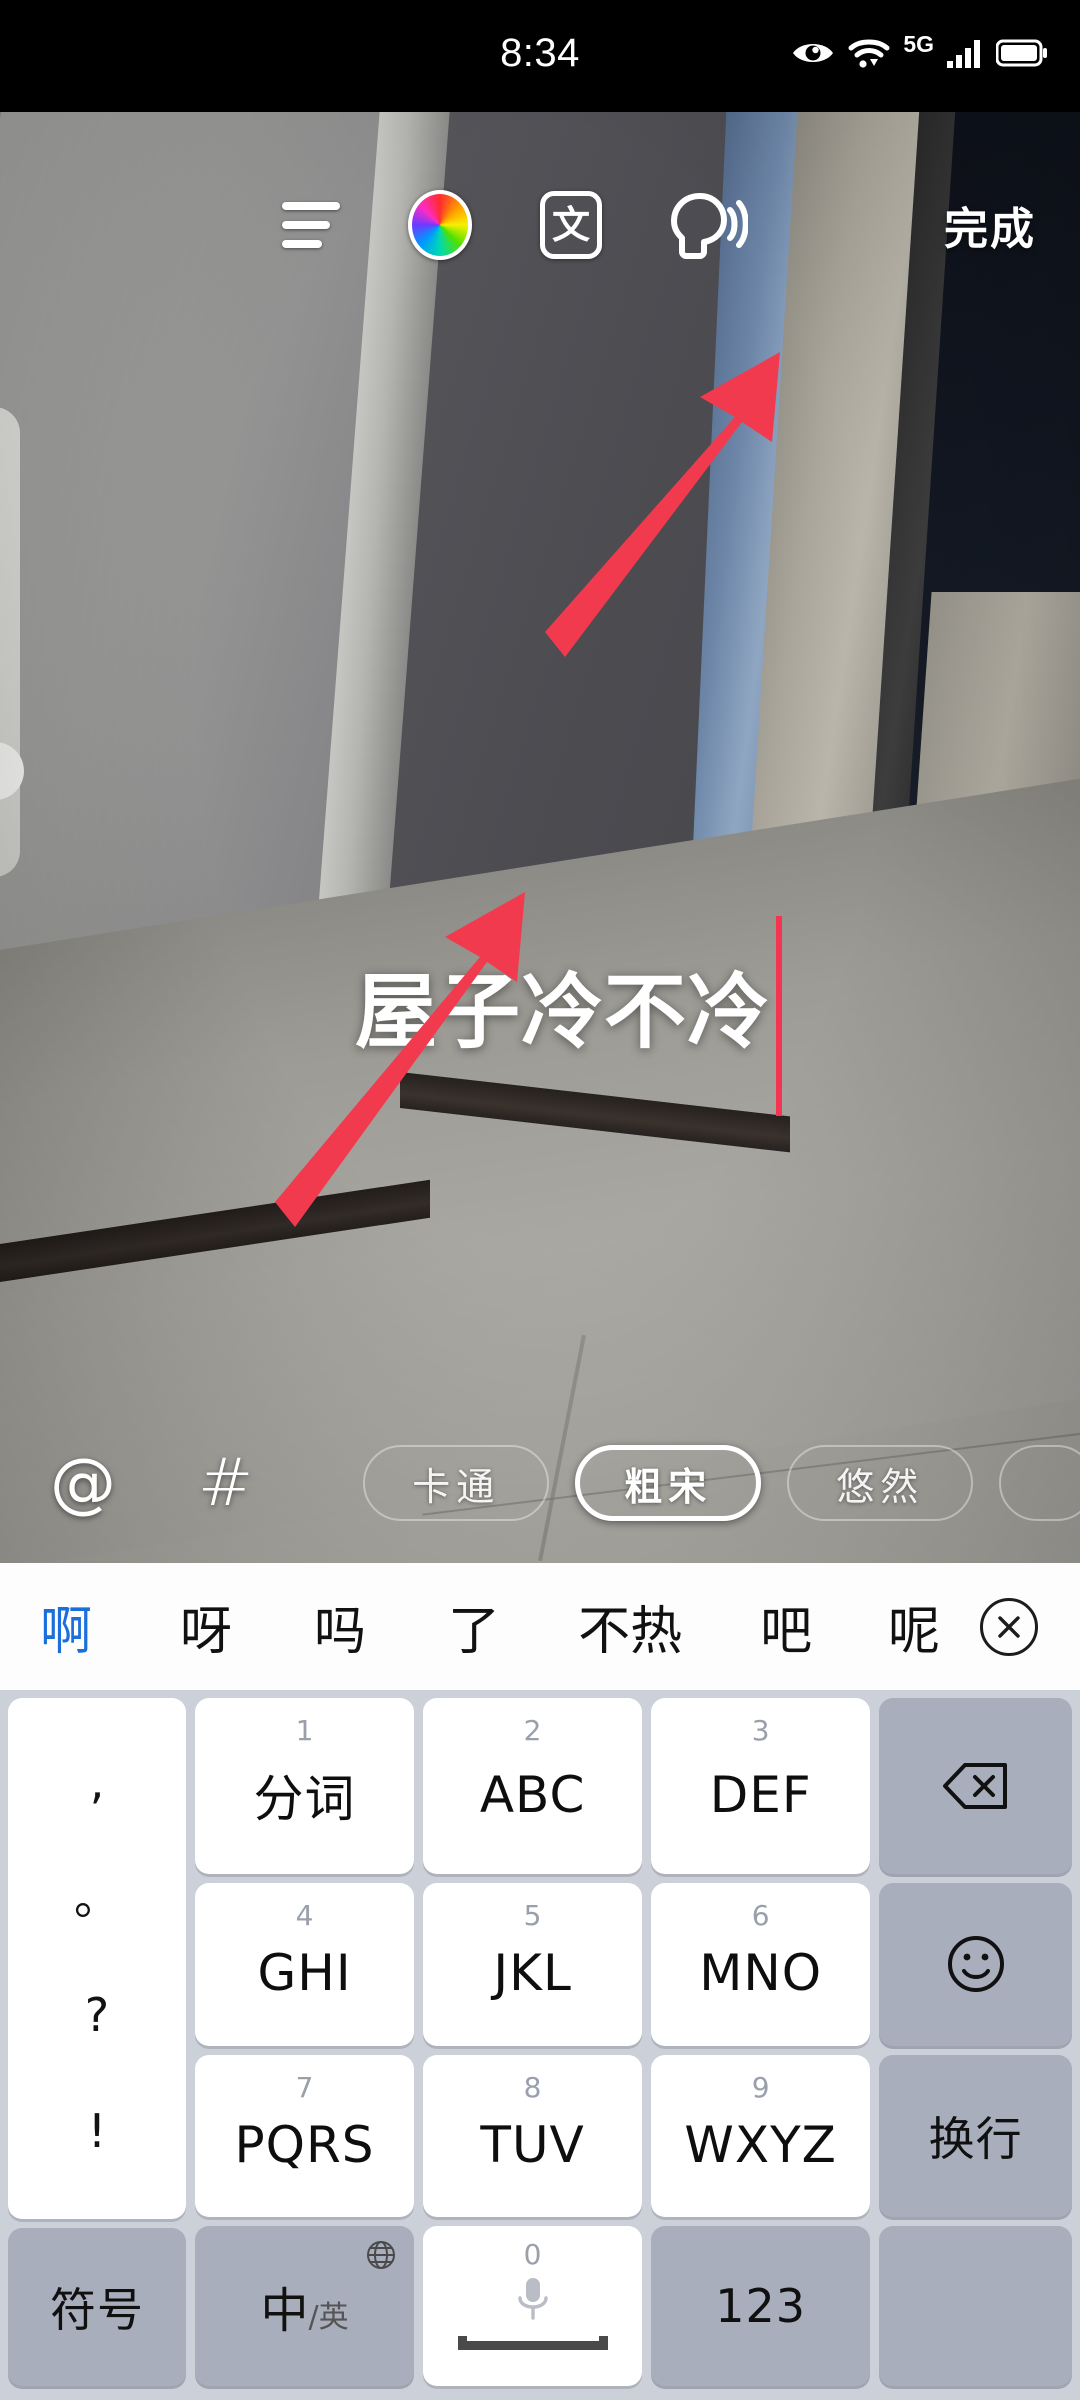 Image resolution: width=1080 pixels, height=2400 pixels. I want to click on key-1-number: 1, so click(304, 1730).